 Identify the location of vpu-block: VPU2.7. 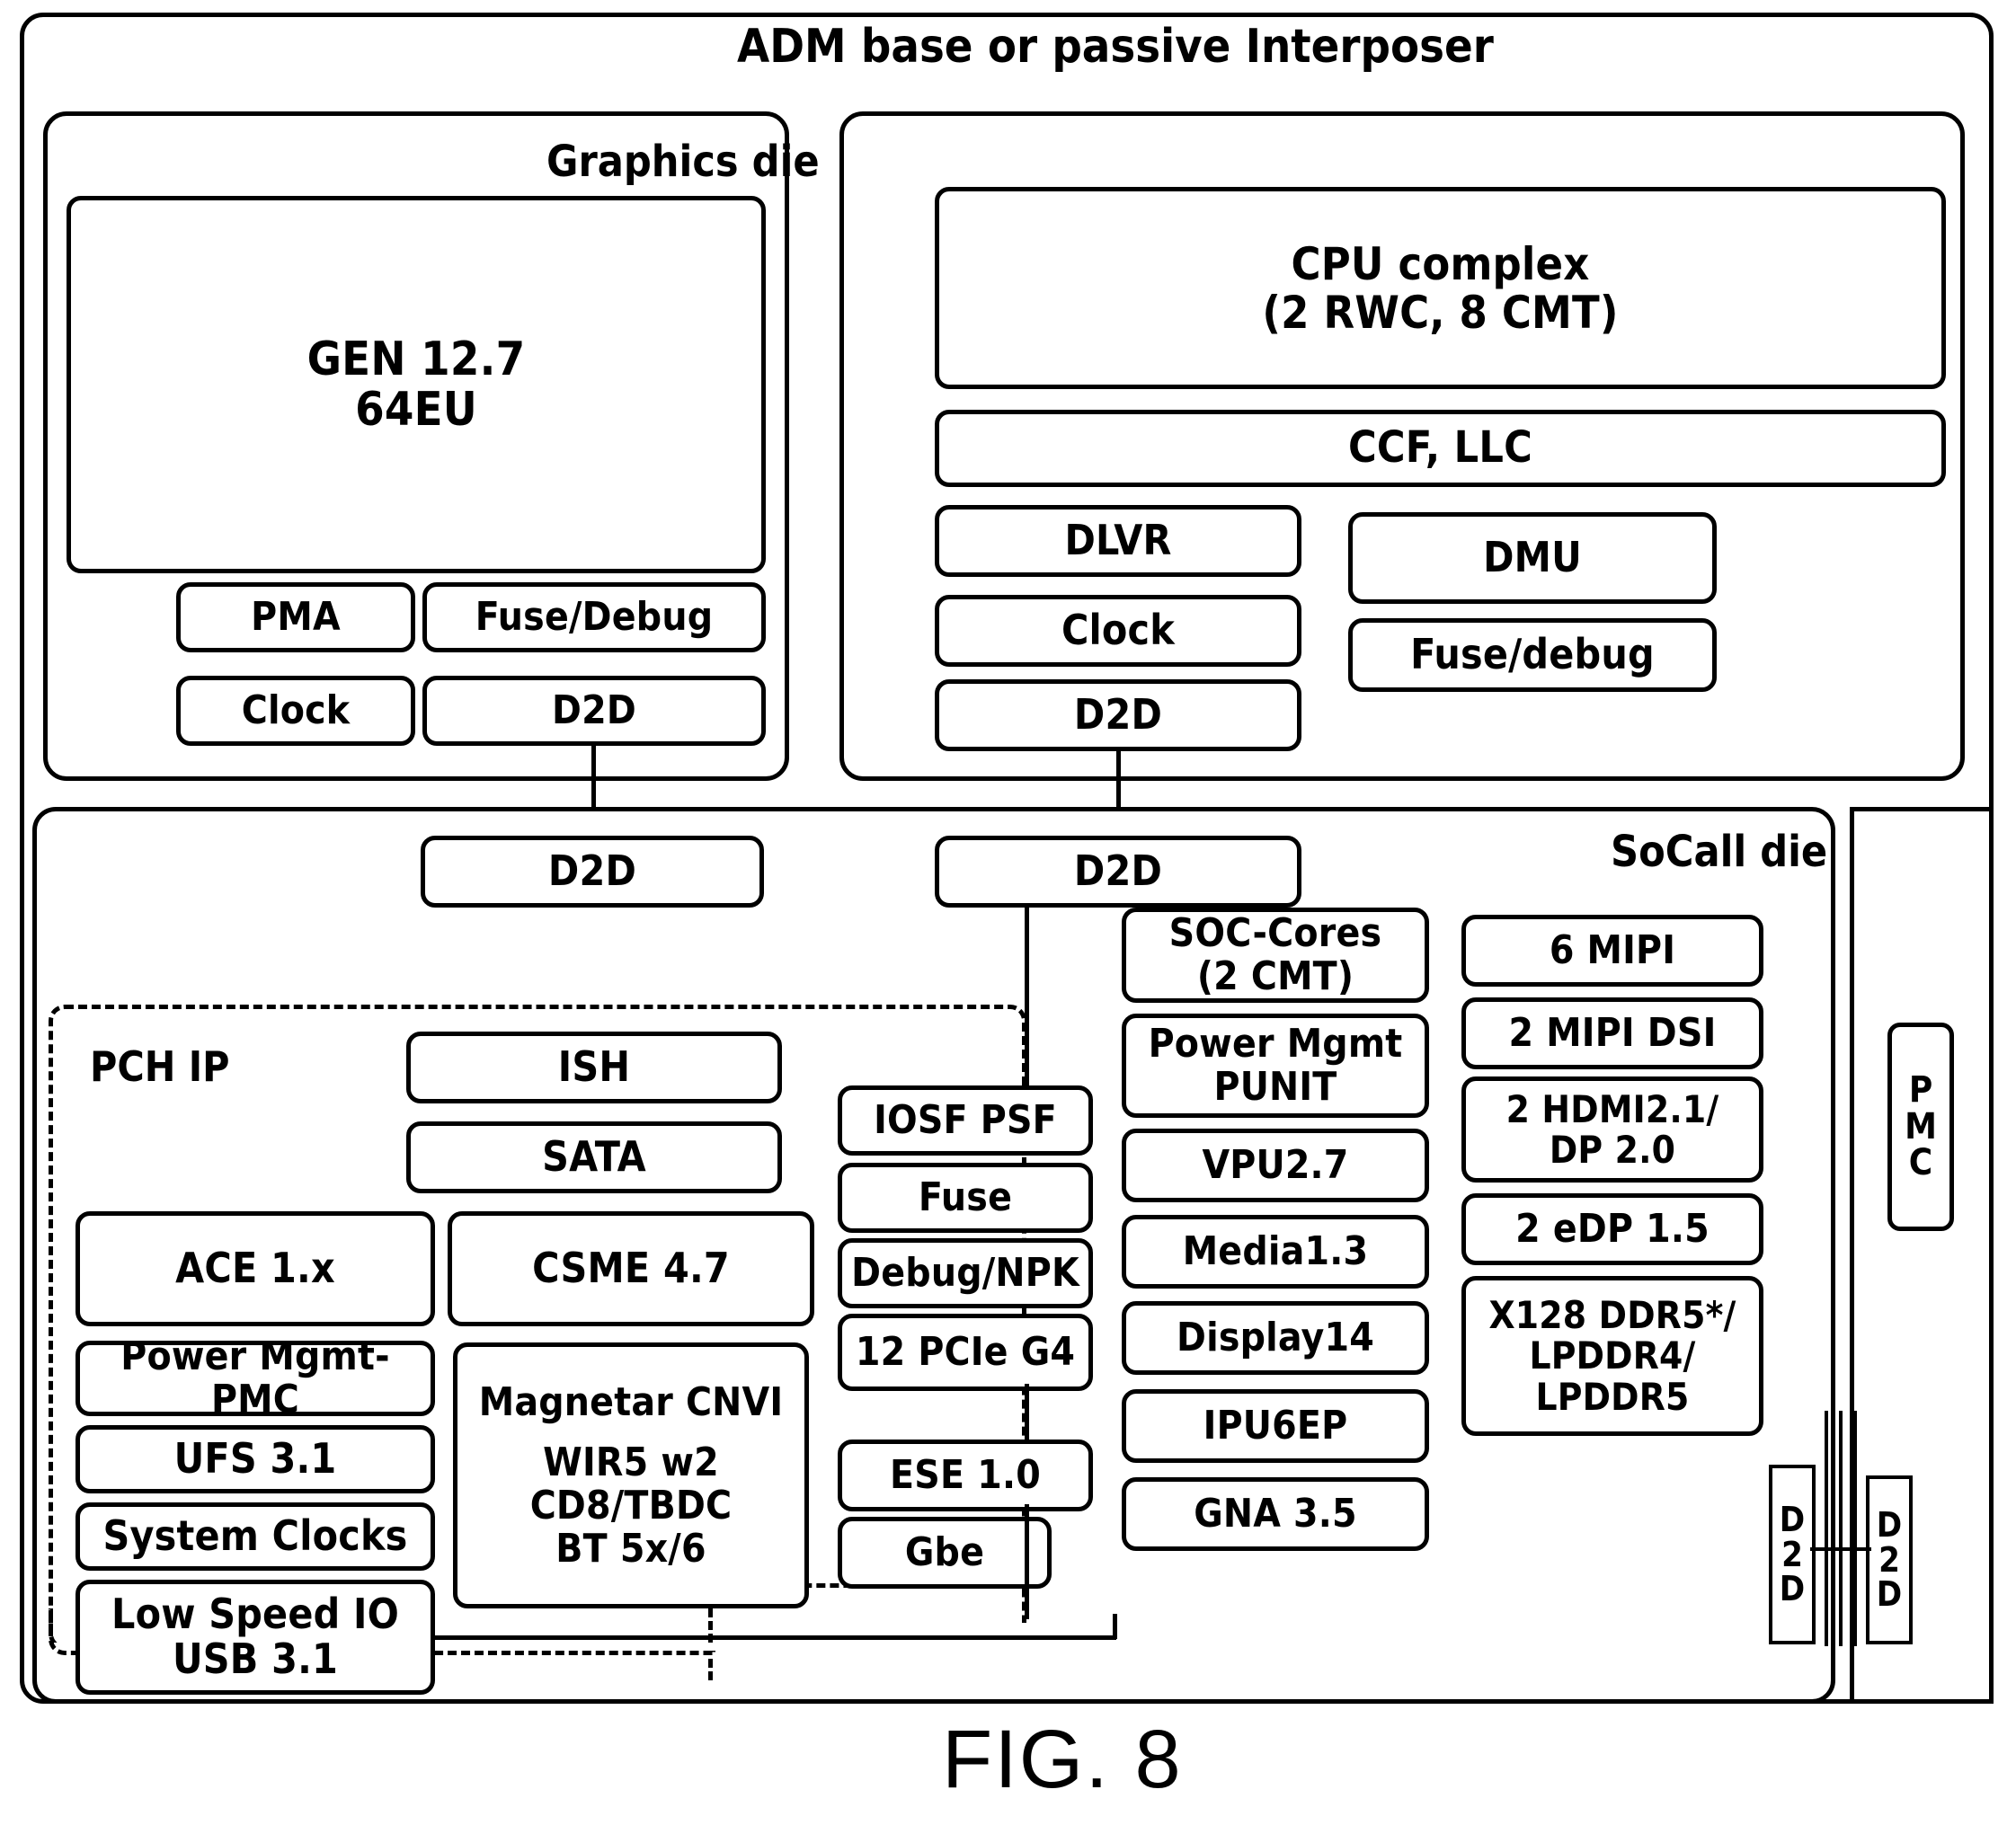
(1275, 1165).